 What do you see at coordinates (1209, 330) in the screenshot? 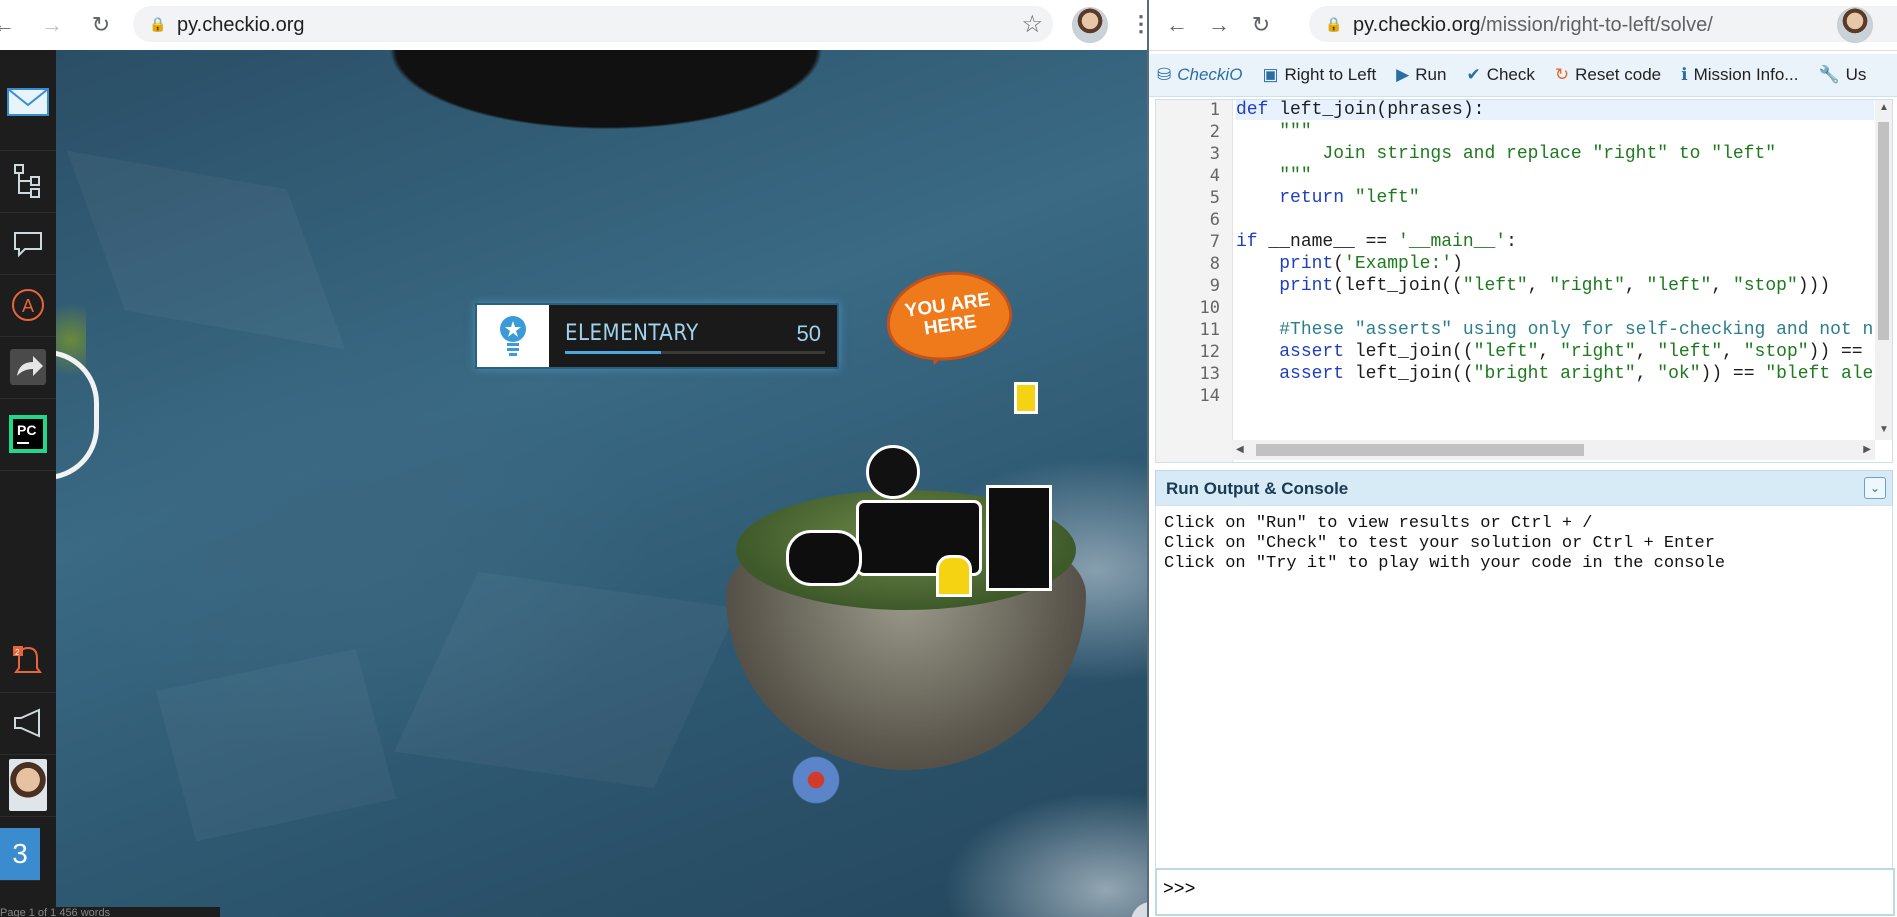
I see `line-number: 11` at bounding box center [1209, 330].